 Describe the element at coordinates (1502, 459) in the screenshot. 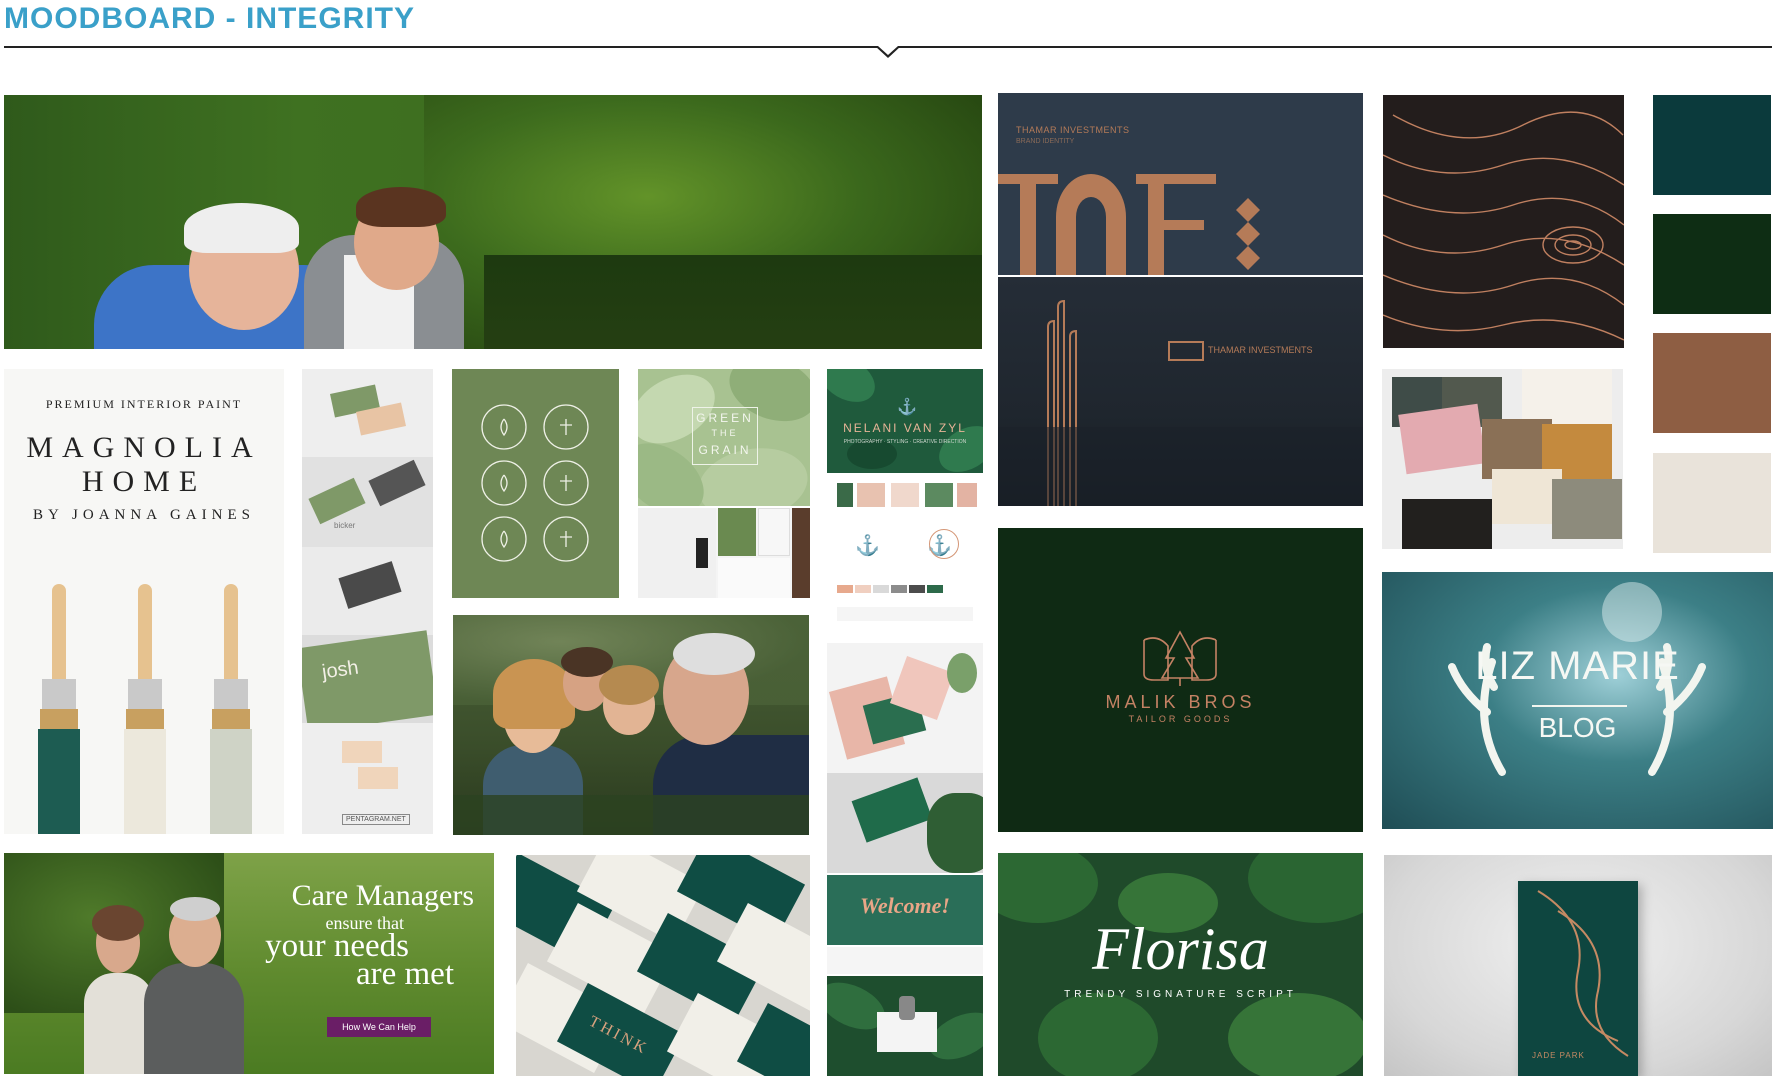

I see `envelopes-tile` at that location.